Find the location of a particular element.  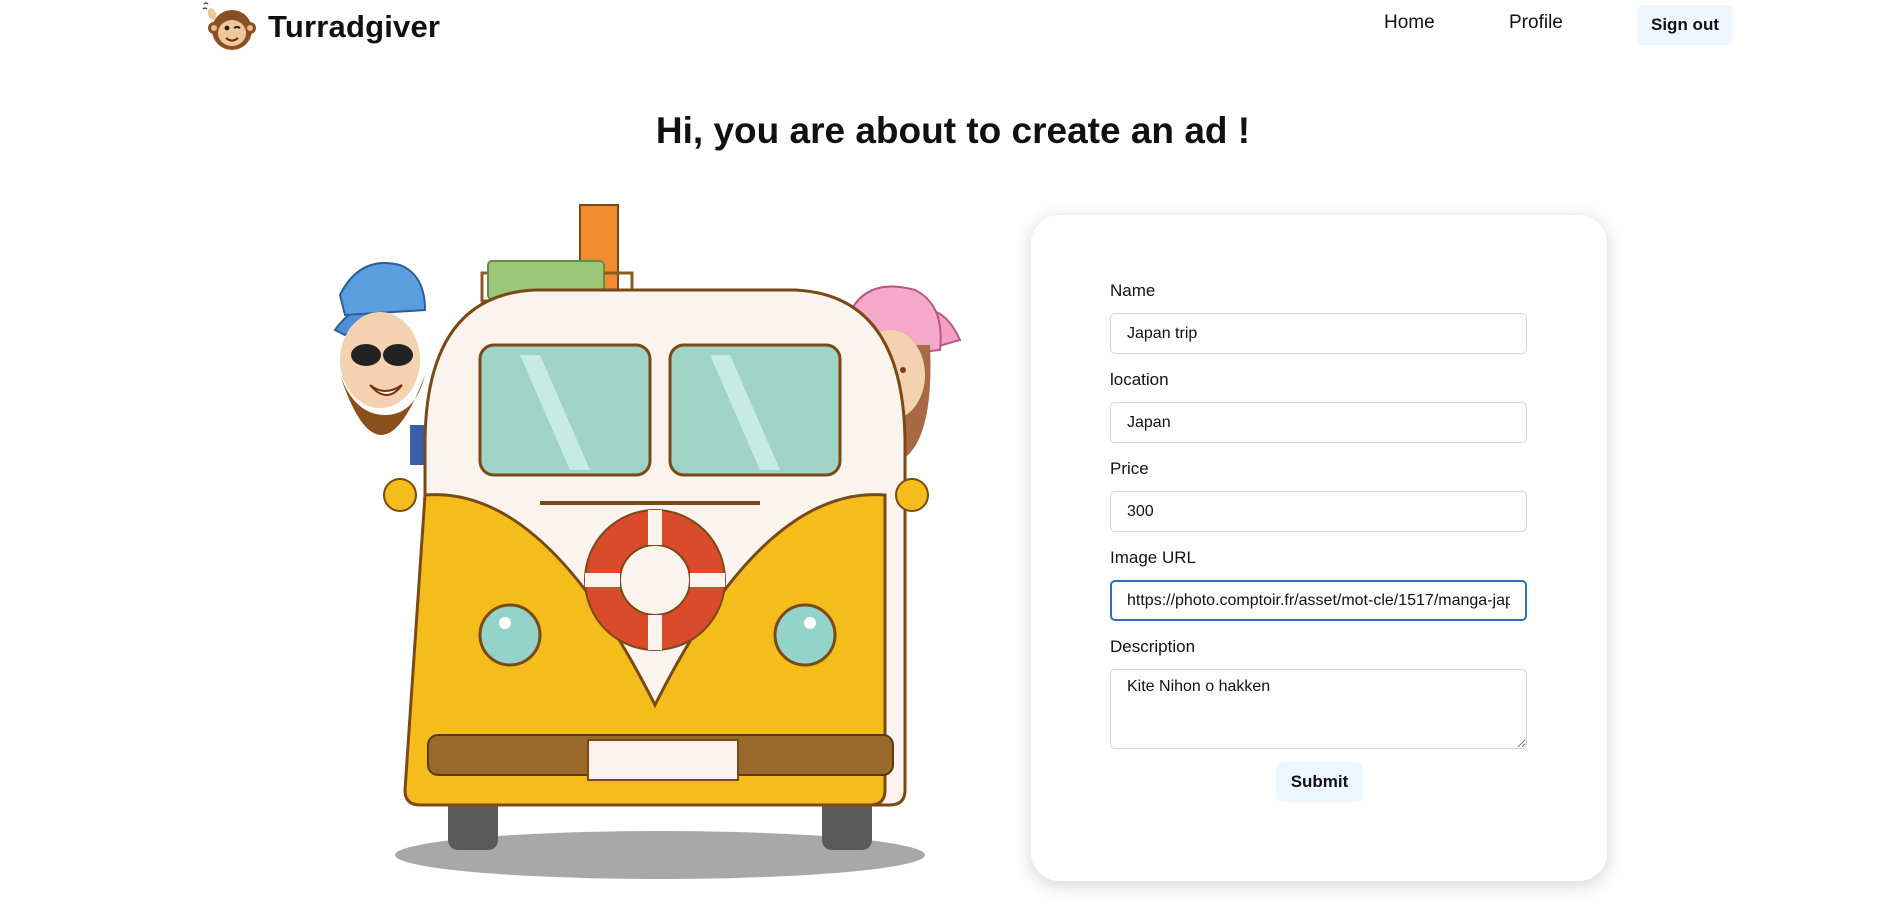

location-label: location is located at coordinates (1139, 379).